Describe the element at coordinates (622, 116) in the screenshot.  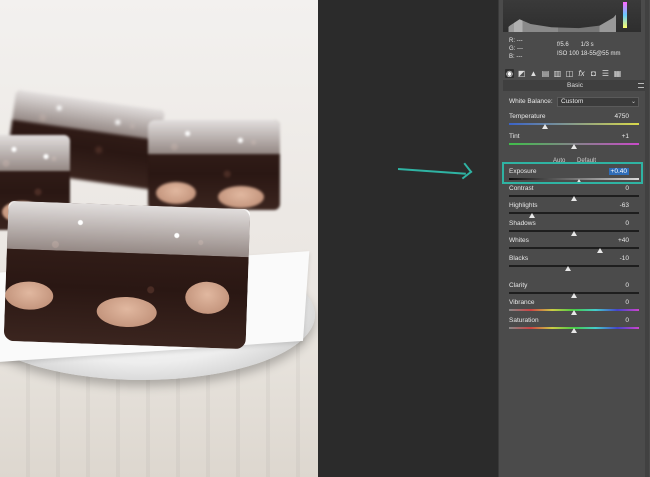
I see `temperature-value: 4750` at that location.